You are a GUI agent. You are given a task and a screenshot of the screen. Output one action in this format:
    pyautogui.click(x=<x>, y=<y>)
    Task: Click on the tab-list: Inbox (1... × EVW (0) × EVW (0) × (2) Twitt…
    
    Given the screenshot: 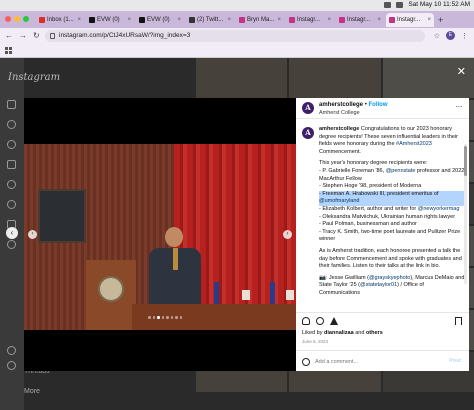 What is the action you would take?
    pyautogui.click(x=239, y=20)
    